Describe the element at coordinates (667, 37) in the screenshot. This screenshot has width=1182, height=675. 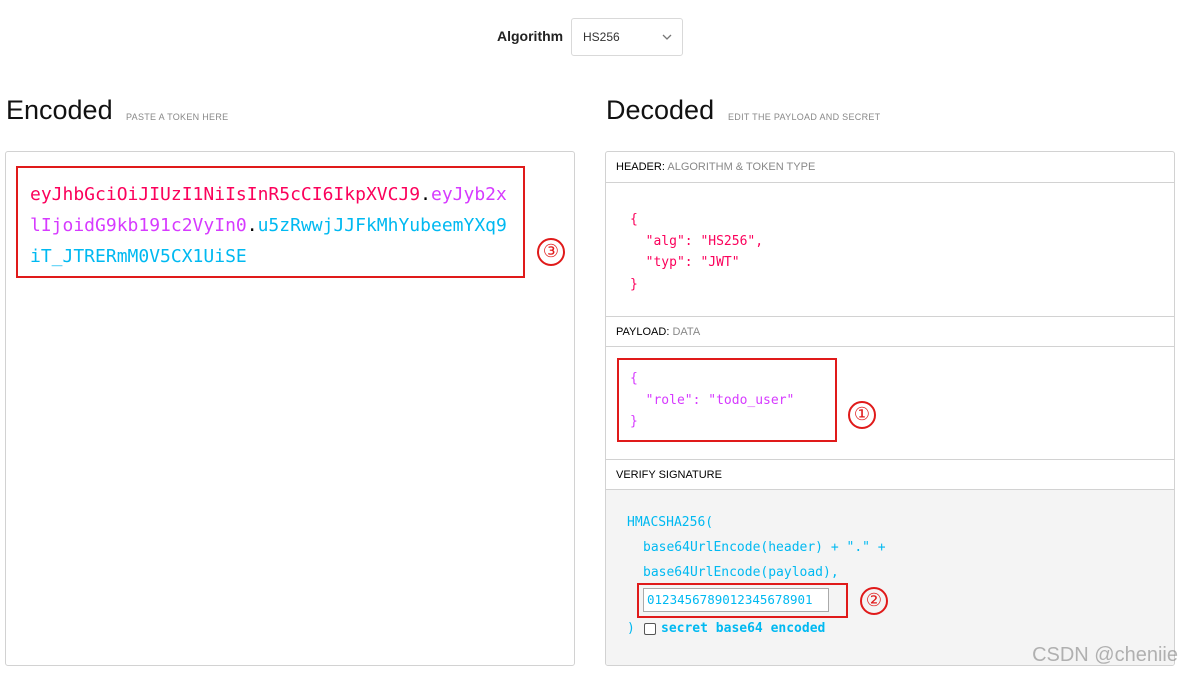
I see `chevron-down-icon` at that location.